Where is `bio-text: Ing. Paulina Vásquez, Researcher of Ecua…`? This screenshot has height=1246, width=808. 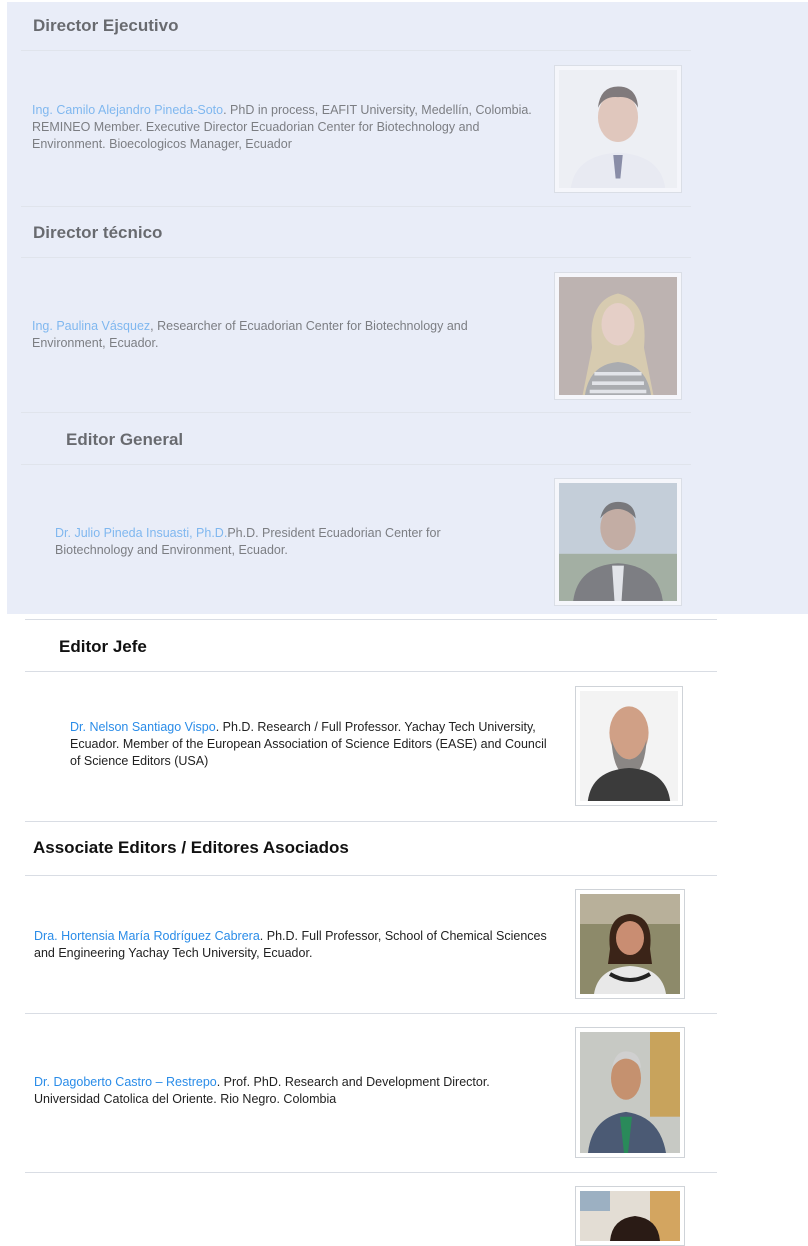 bio-text: Ing. Paulina Vásquez, Researcher of Ecua… is located at coordinates (267, 335).